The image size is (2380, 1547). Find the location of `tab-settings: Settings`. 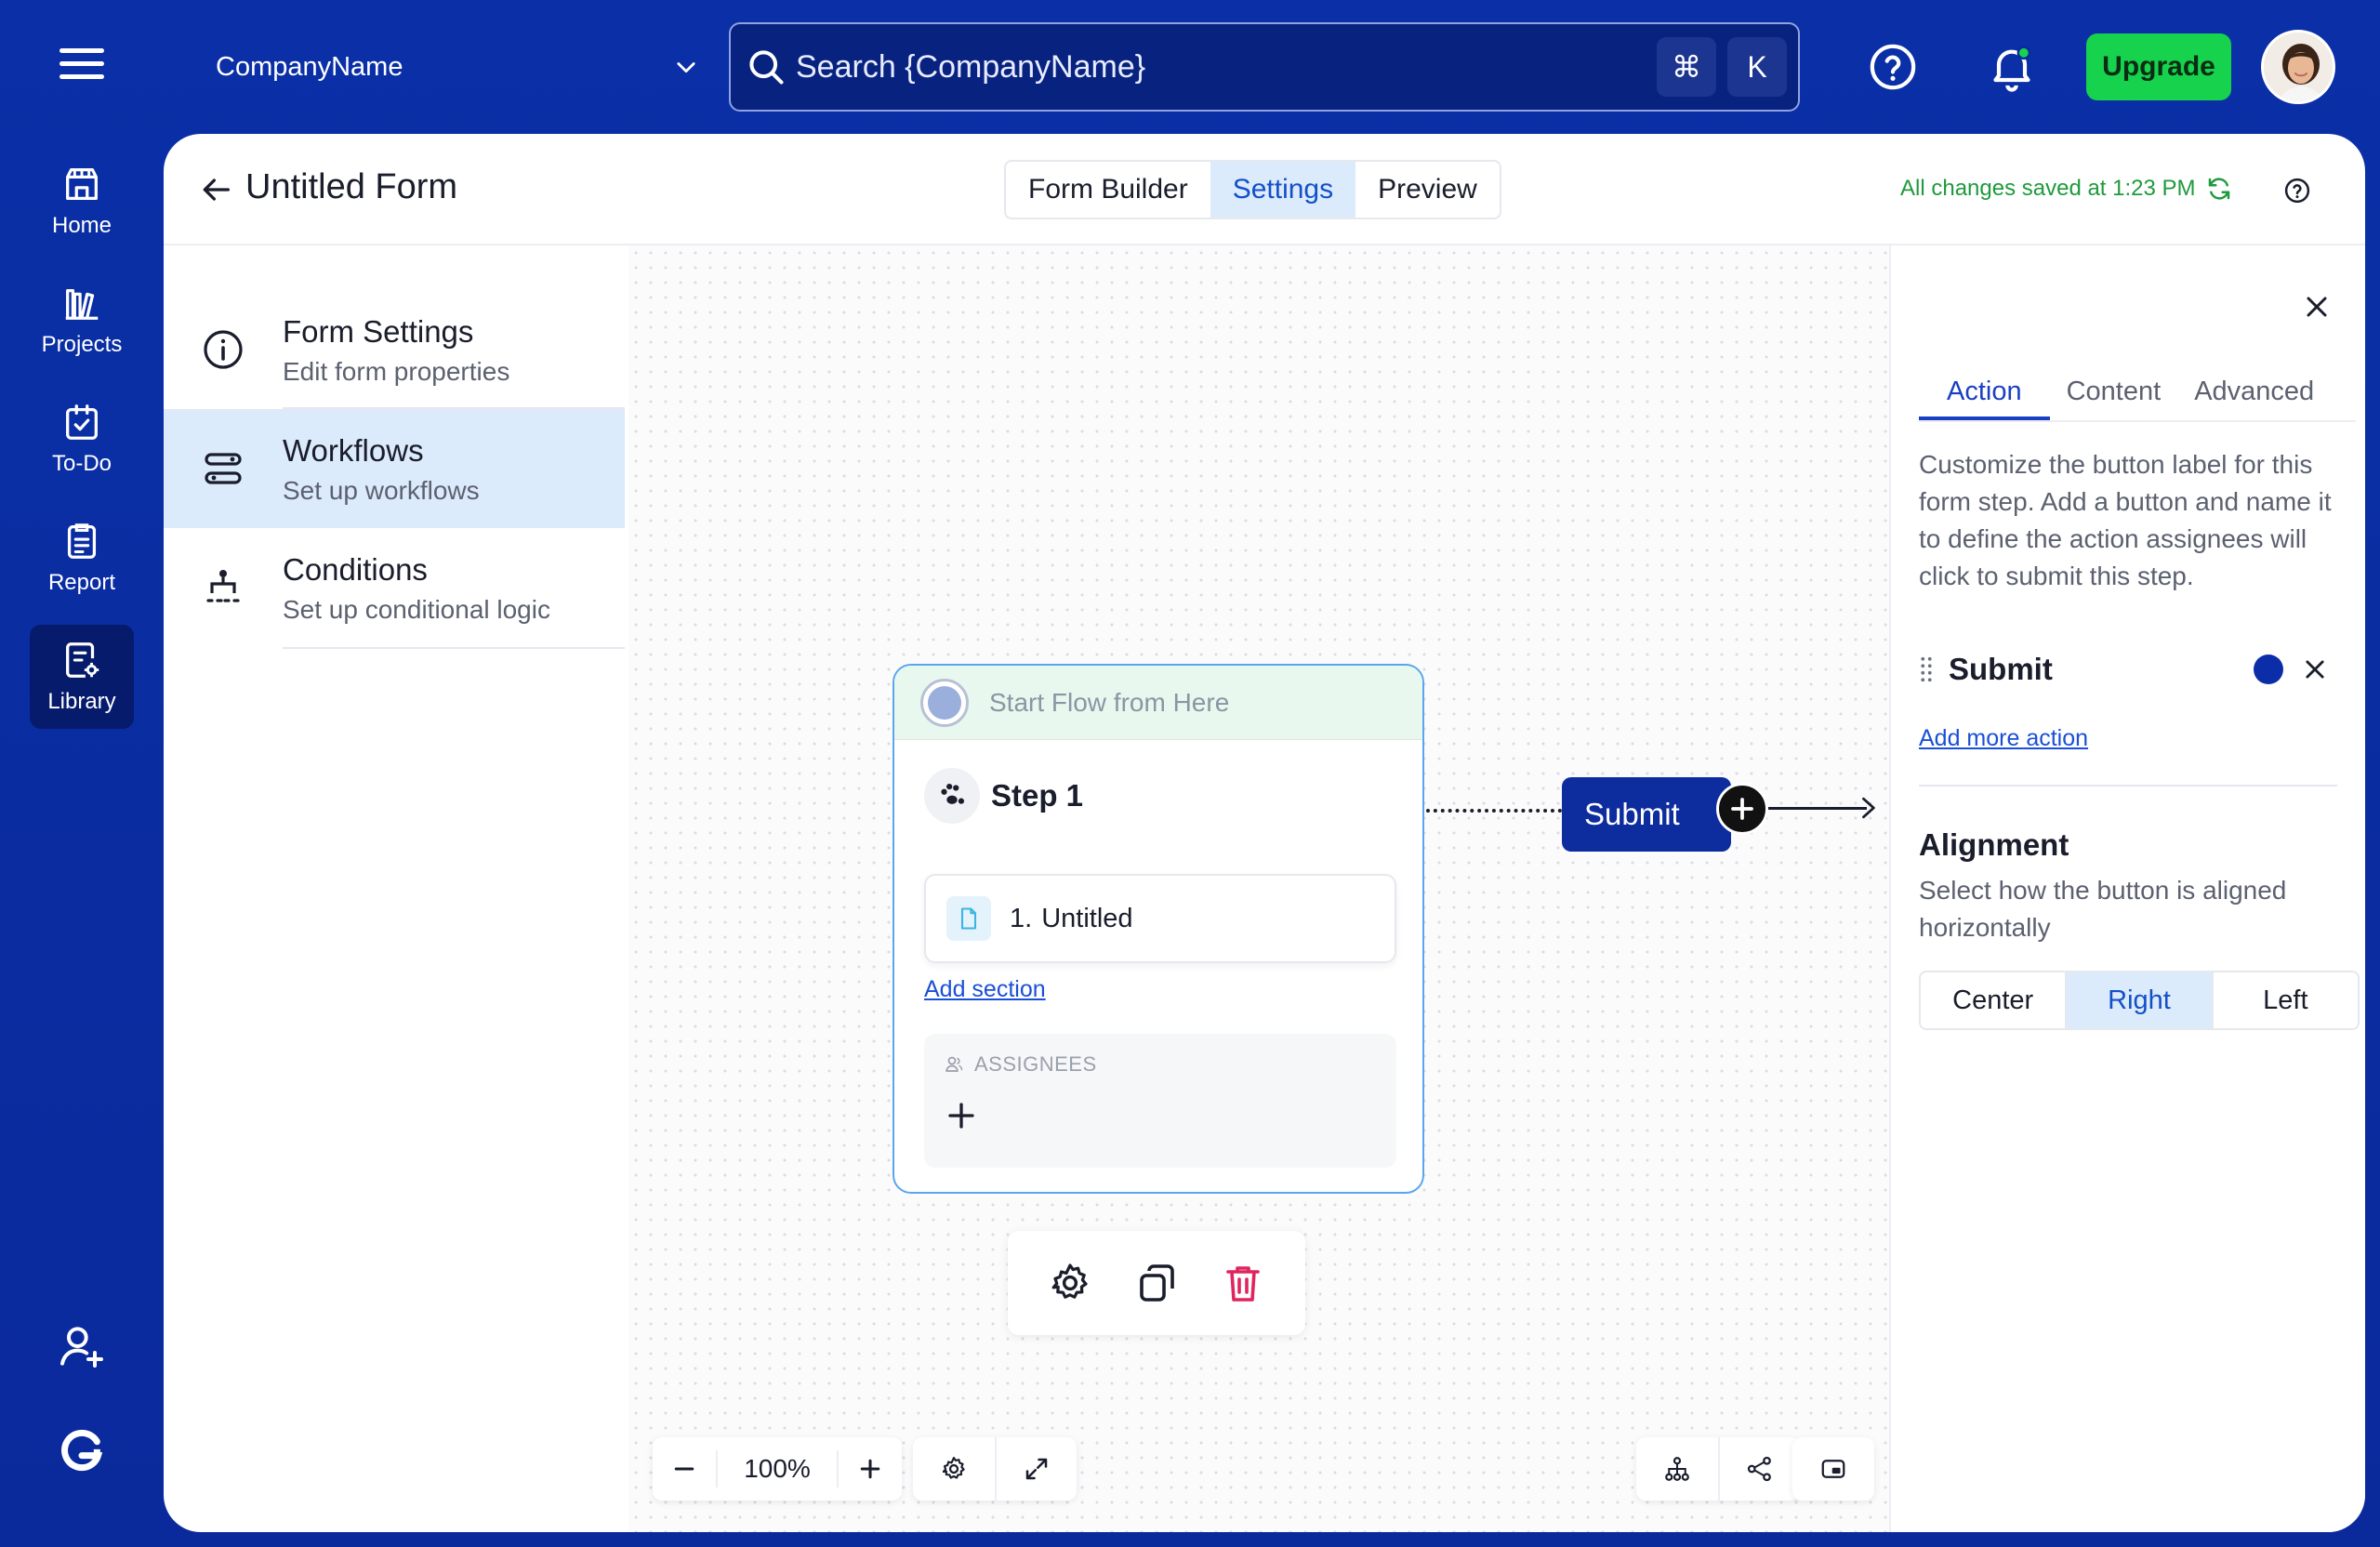

tab-settings: Settings is located at coordinates (1283, 190).